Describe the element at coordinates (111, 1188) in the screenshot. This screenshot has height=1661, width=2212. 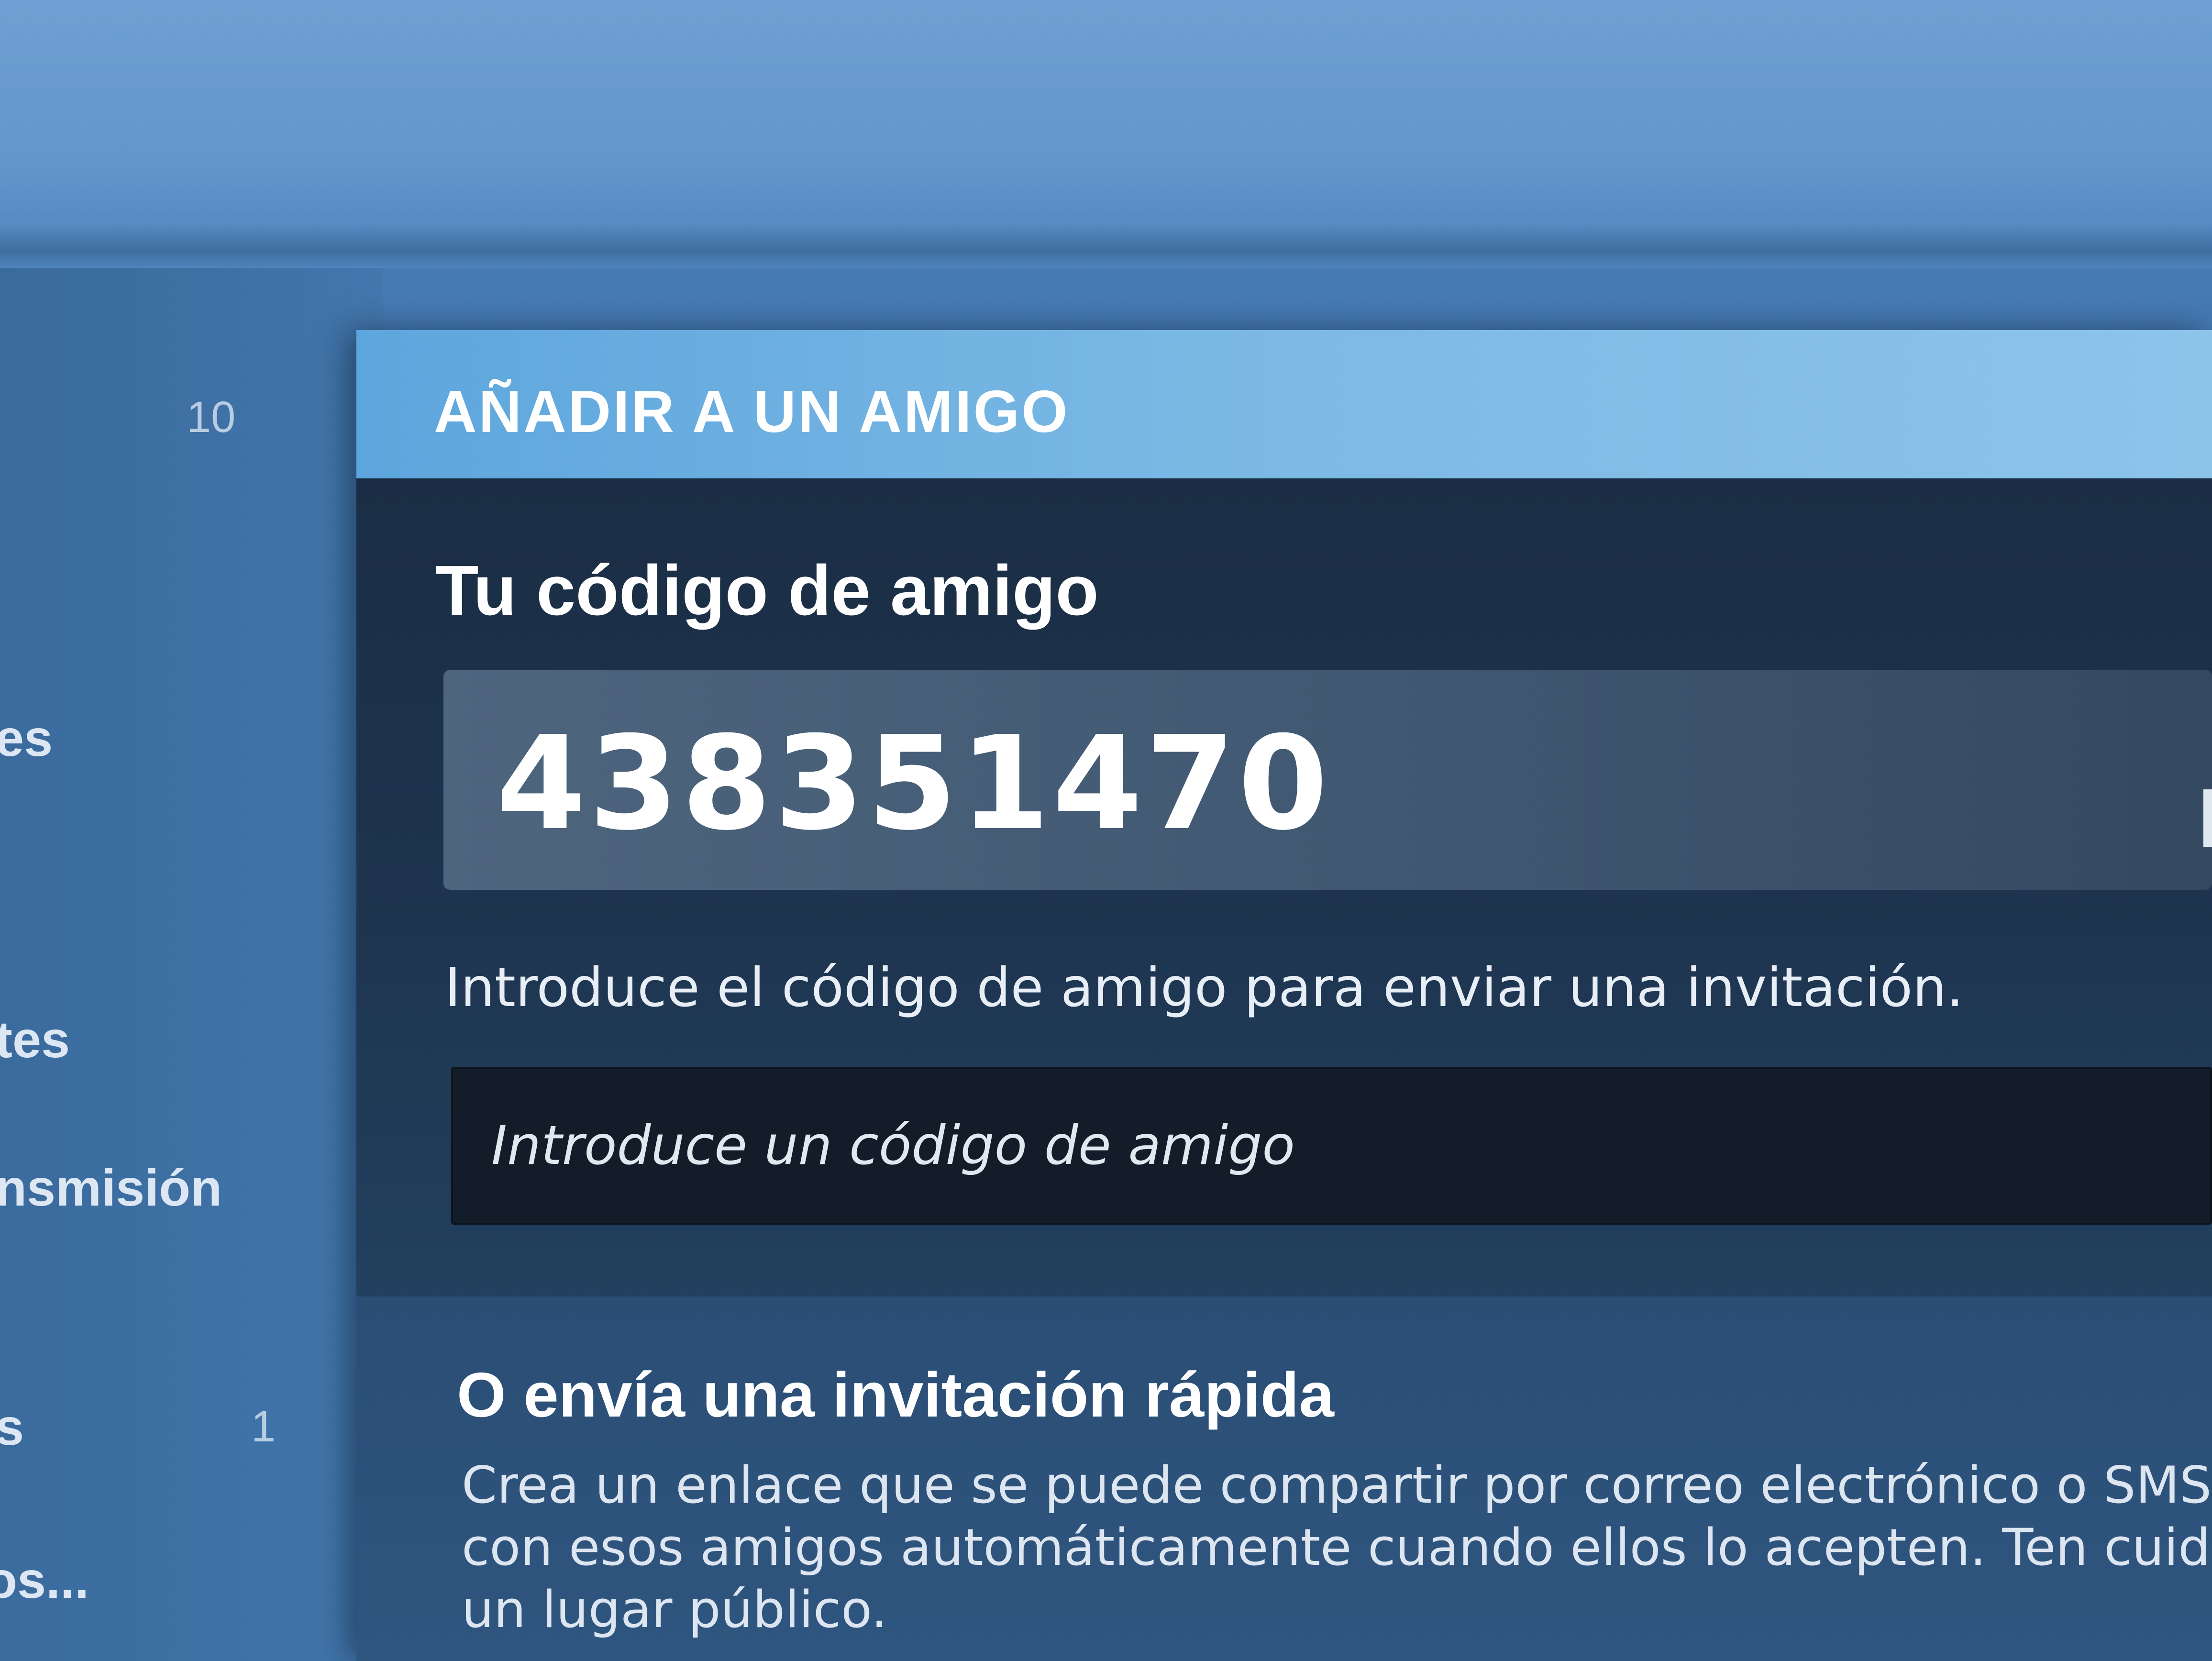
I see `sidebar-item-label: nsmisión` at that location.